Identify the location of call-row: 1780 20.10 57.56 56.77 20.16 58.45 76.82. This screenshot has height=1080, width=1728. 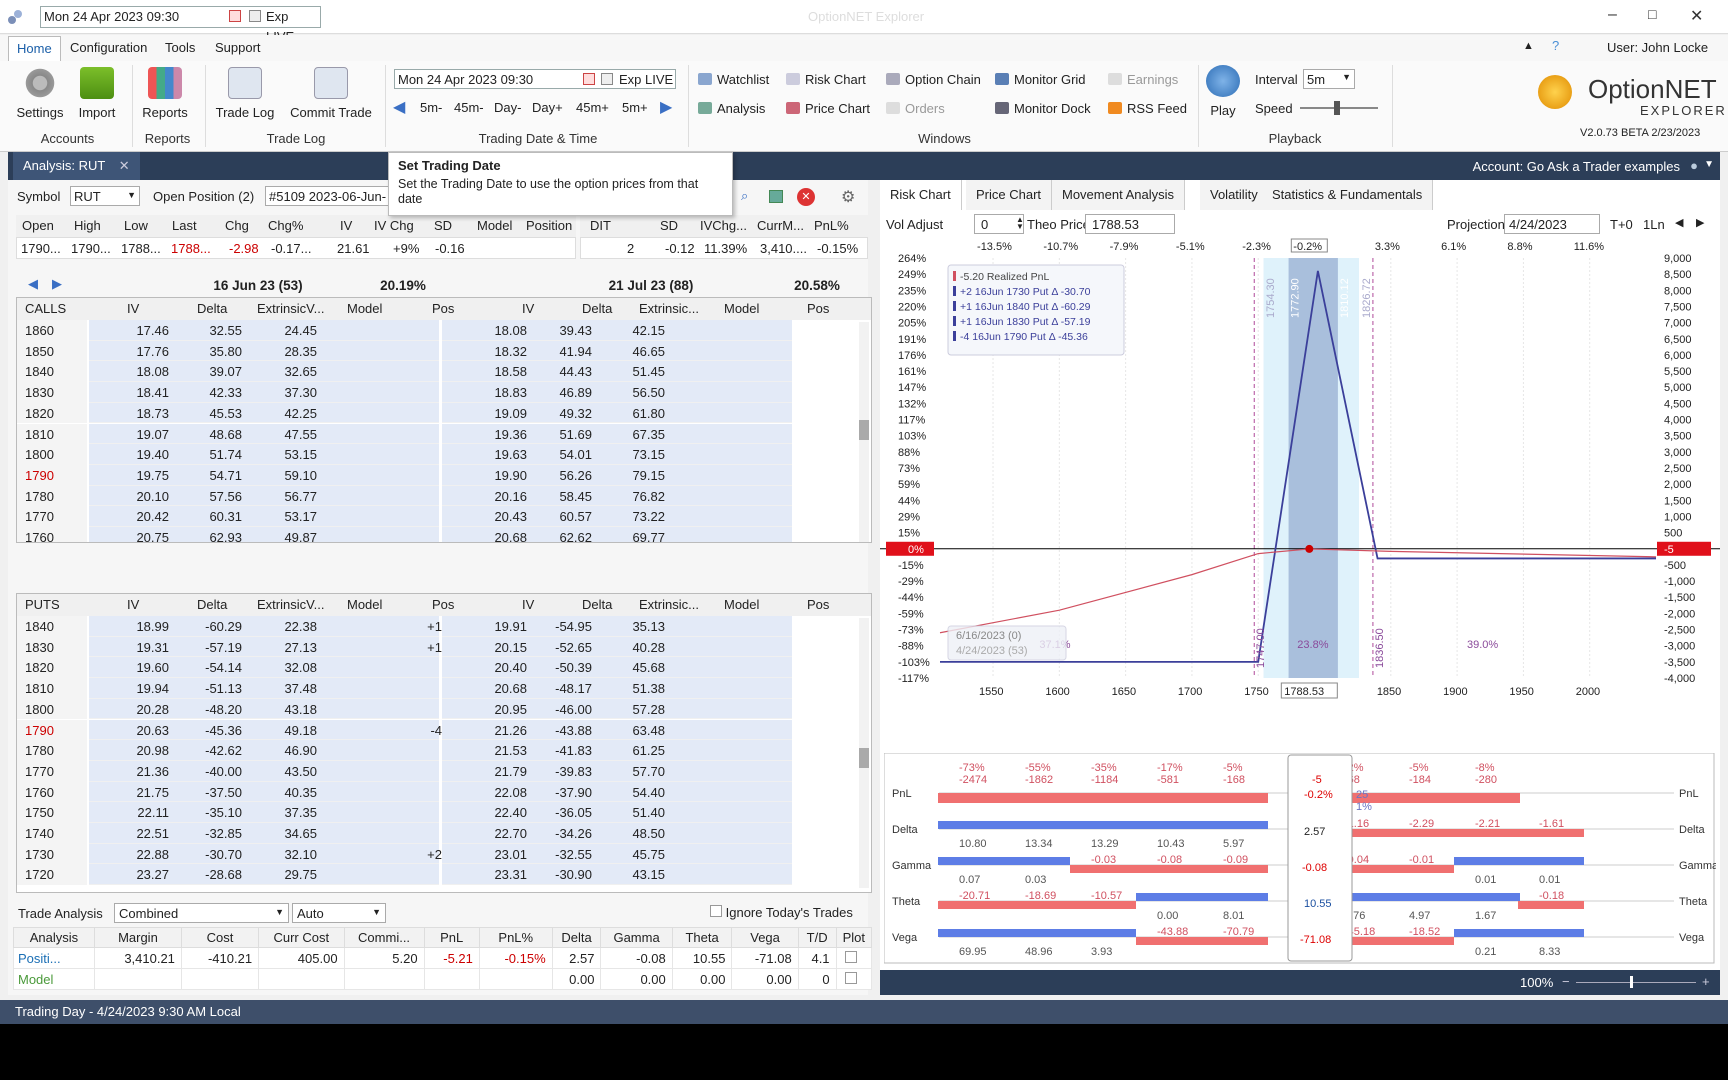
(437, 496).